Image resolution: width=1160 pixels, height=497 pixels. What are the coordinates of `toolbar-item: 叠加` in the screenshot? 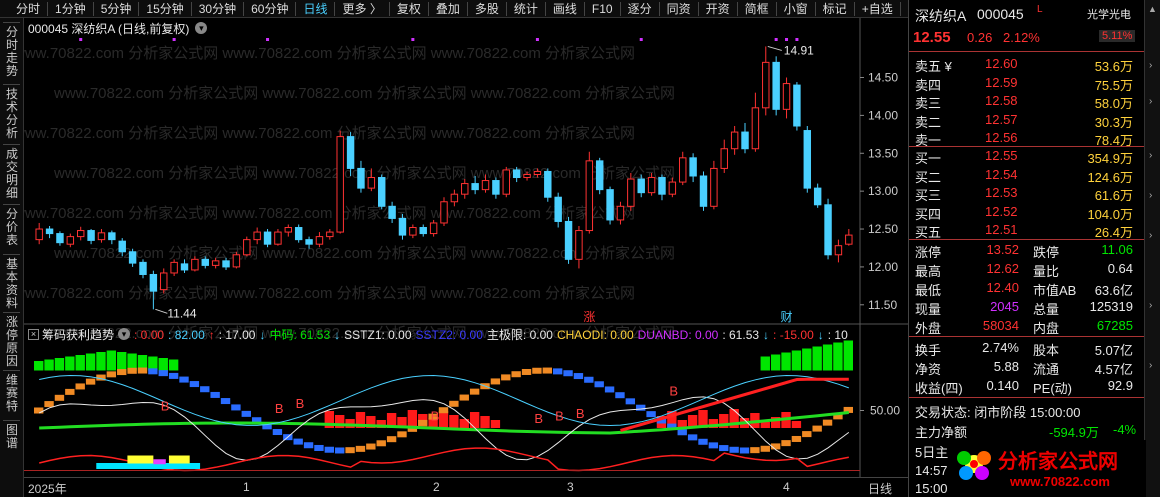 It's located at (448, 9).